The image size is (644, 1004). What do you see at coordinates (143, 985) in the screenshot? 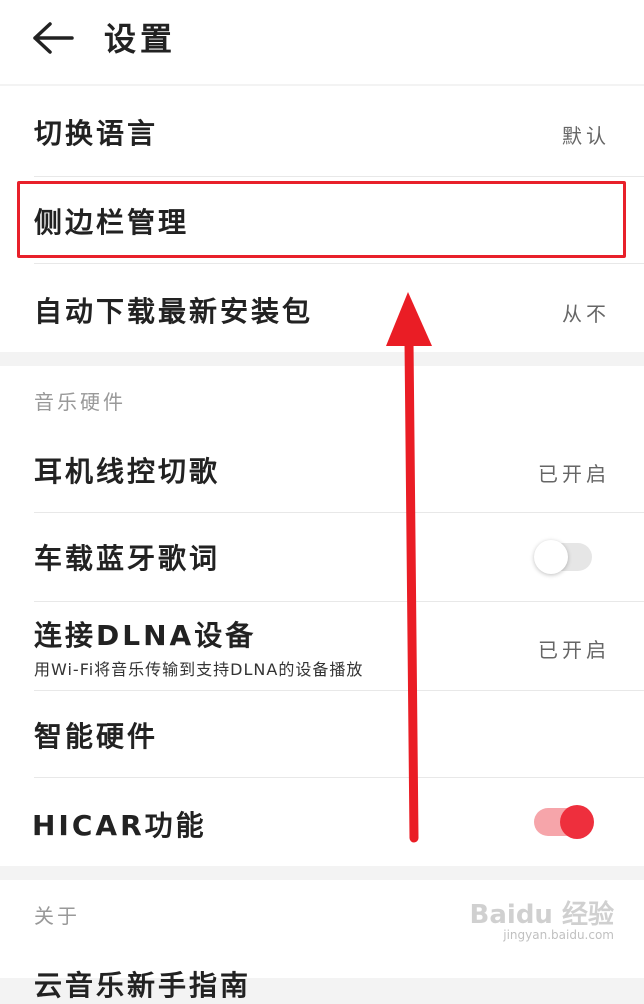
I see `row-label: 云音乐新手指南` at bounding box center [143, 985].